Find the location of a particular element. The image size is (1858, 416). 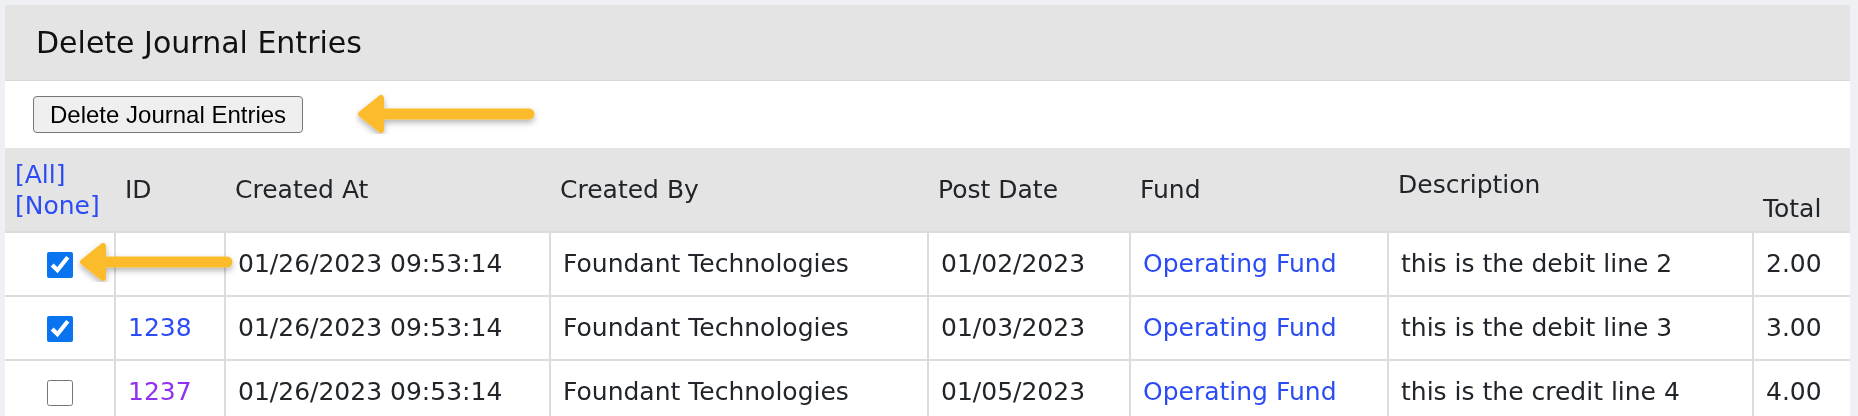

column-header: Created At is located at coordinates (302, 189).